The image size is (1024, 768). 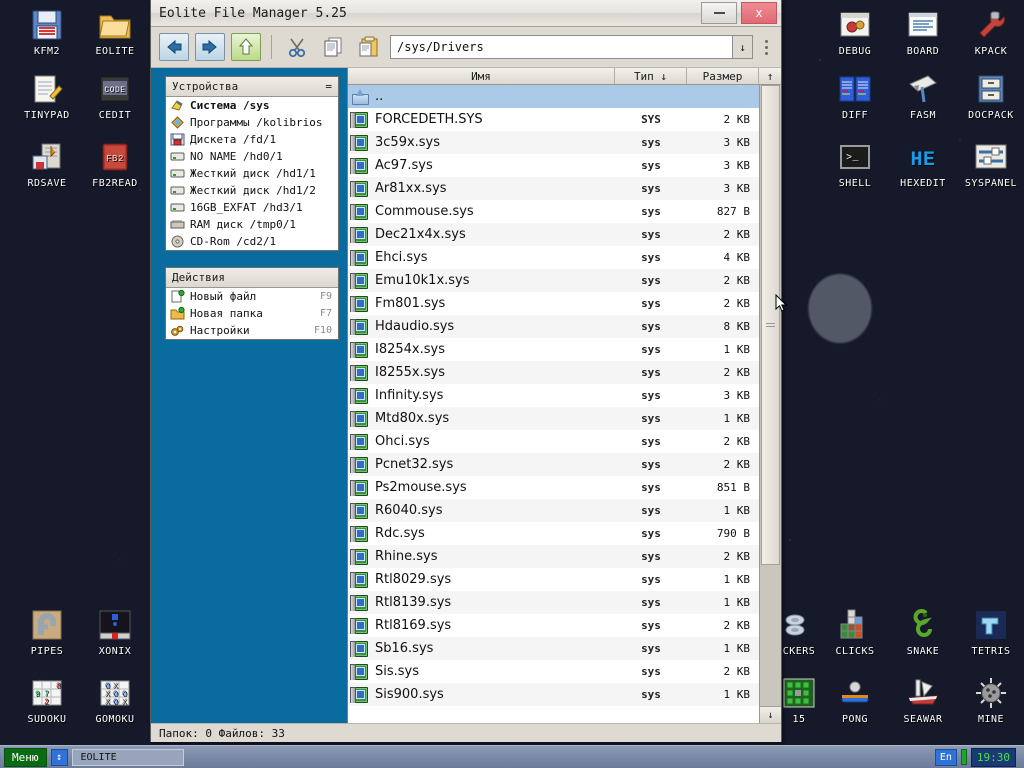 I want to click on column-header-type: Тип ↓, so click(x=651, y=76).